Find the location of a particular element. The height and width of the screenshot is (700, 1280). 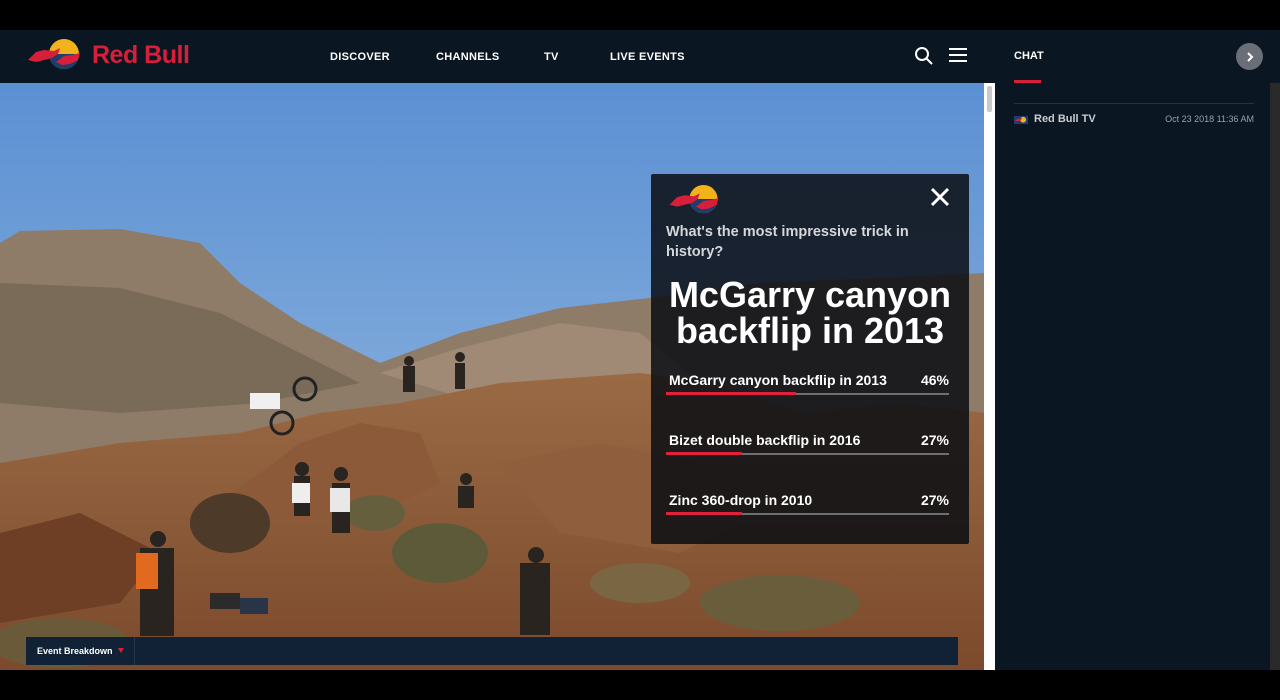

chat-divider is located at coordinates (1134, 103).